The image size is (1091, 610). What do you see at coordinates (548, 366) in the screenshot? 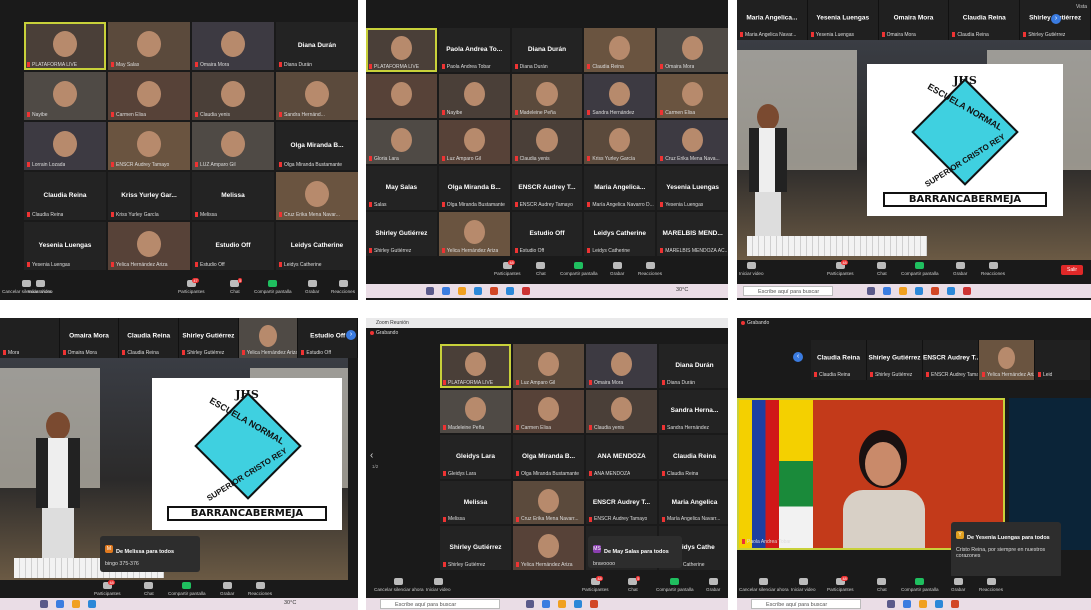
I see `participant-tile-luz-amparo-gil: Luz Amparo Gil` at bounding box center [548, 366].